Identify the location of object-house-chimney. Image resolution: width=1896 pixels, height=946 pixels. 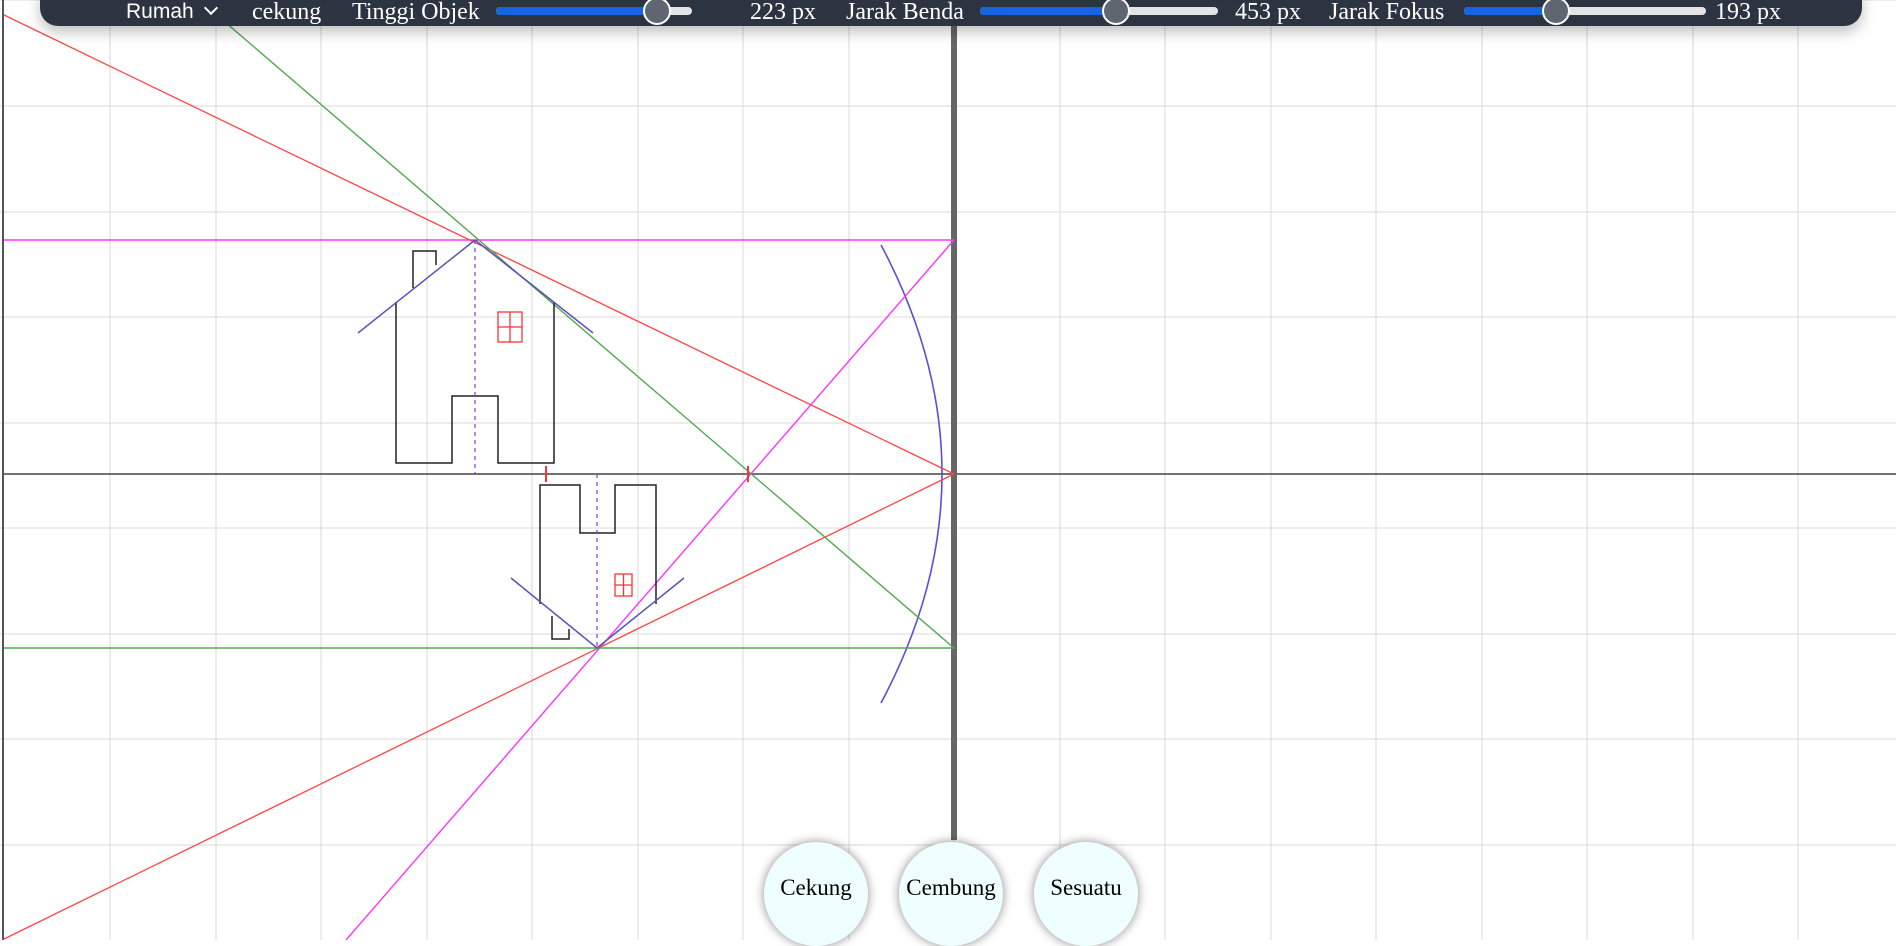
(424, 269).